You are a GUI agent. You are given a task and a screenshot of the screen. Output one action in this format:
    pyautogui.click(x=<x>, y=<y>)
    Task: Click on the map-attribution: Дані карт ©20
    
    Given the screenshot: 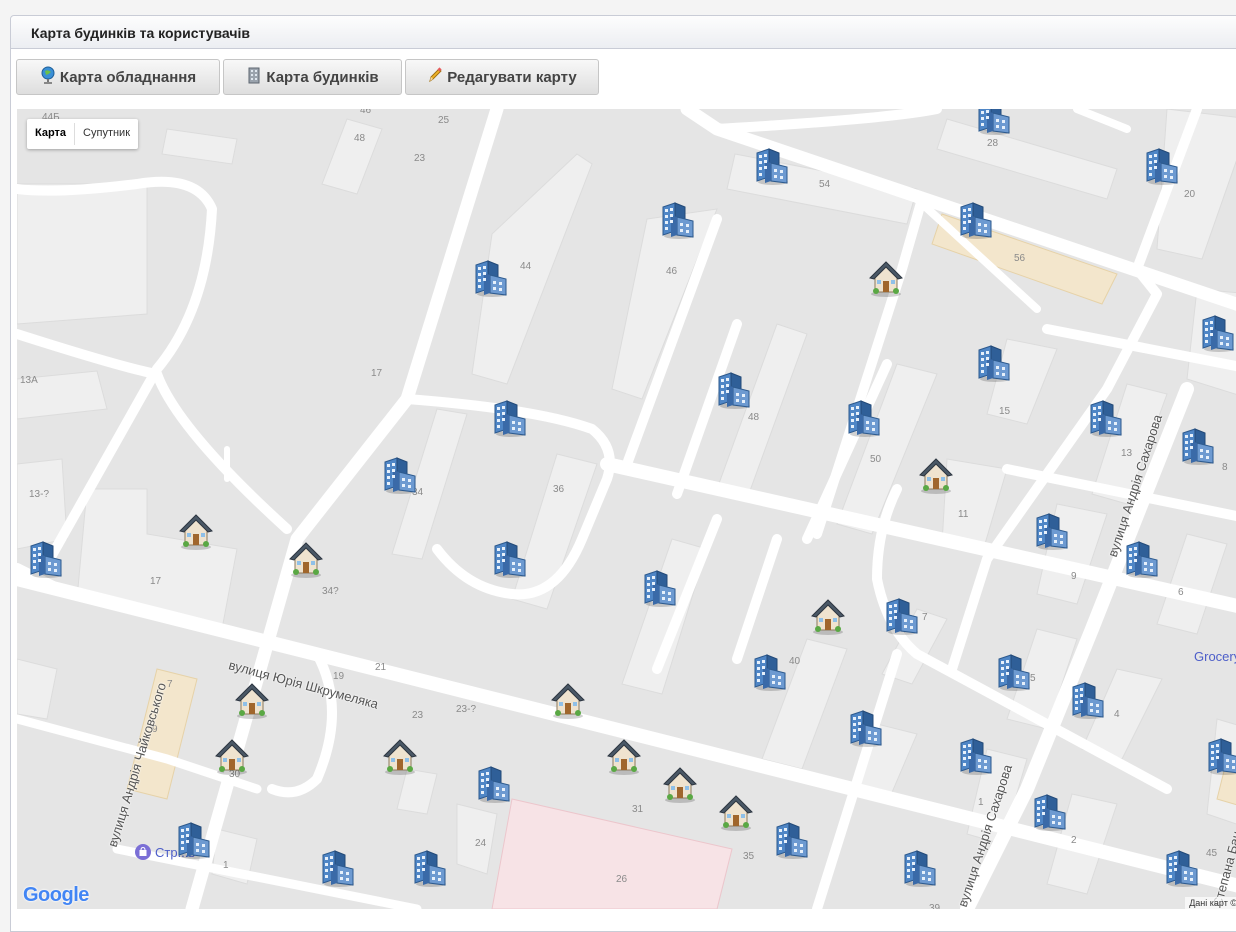 What is the action you would take?
    pyautogui.click(x=1210, y=903)
    